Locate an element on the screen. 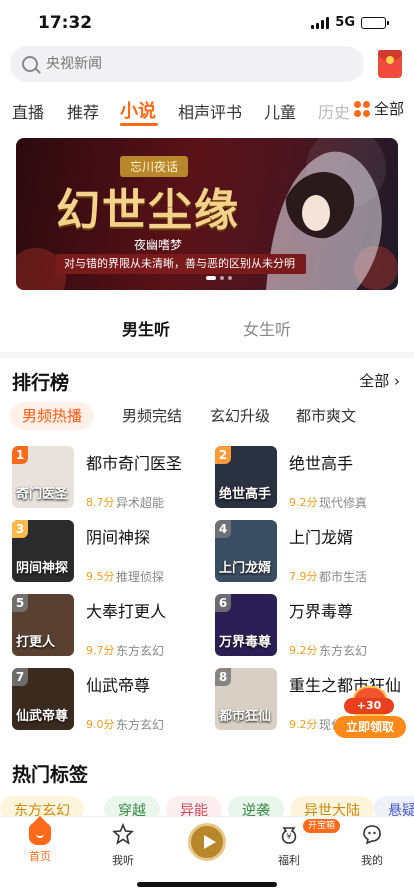 The image size is (414, 896). book-category: 都市生活 is located at coordinates (343, 577).